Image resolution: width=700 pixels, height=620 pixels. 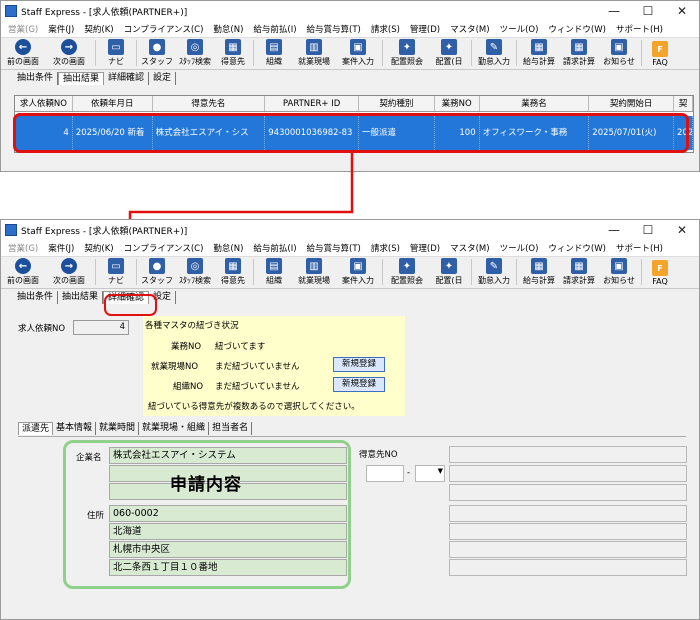 I want to click on subtab-work-hours: 就業時間, so click(x=118, y=428).